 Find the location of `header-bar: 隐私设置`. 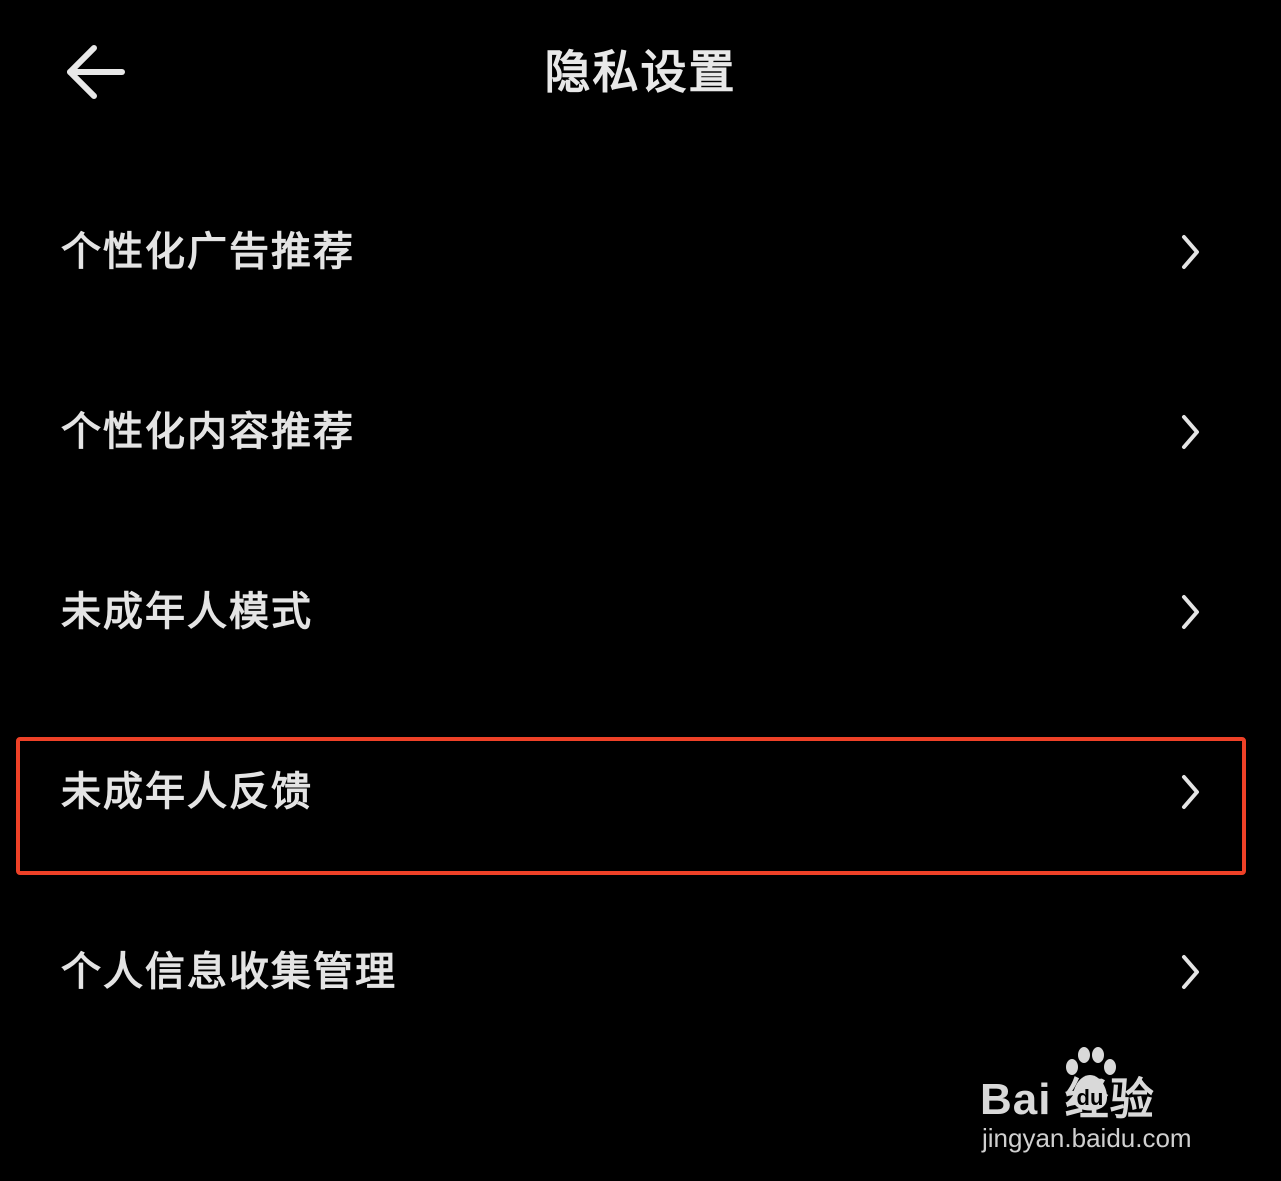

header-bar: 隐私设置 is located at coordinates (640, 72).